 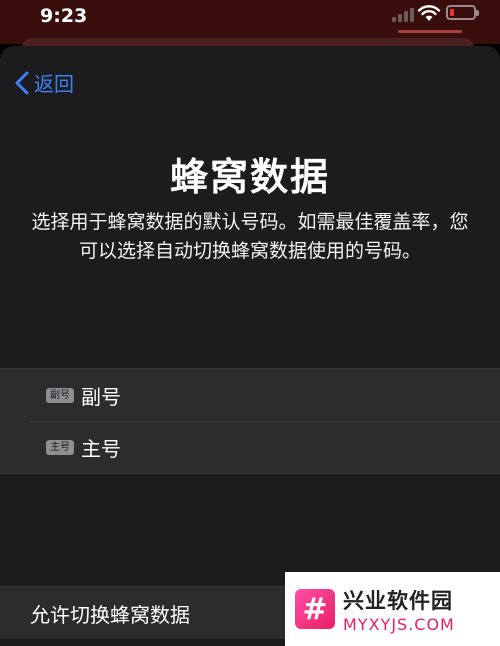 I want to click on watermark-url: MYXYJS.COM, so click(x=399, y=624).